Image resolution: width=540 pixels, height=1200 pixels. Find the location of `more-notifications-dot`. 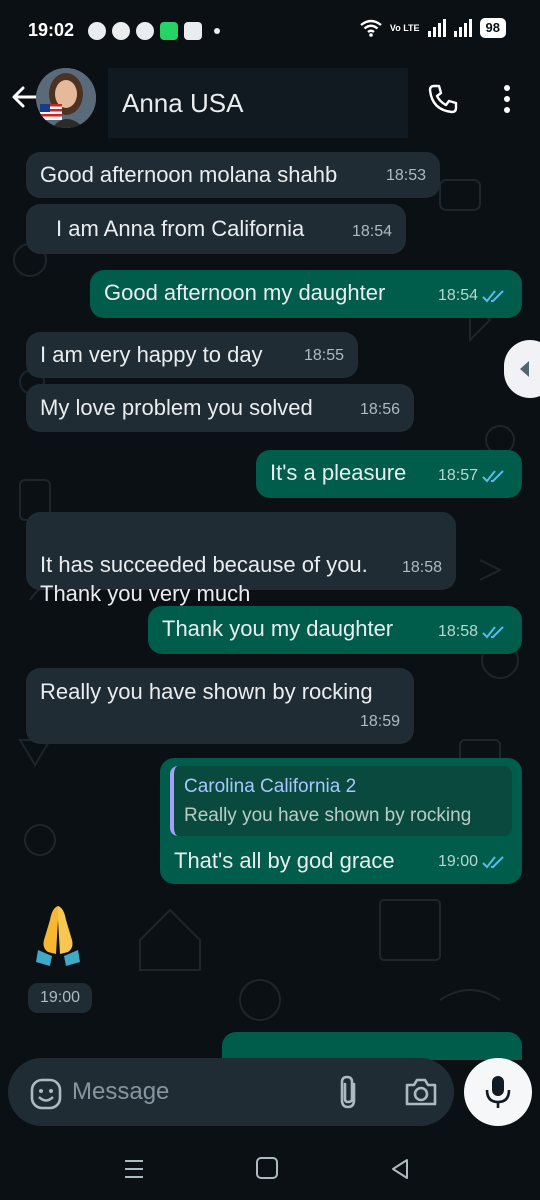

more-notifications-dot is located at coordinates (217, 31).